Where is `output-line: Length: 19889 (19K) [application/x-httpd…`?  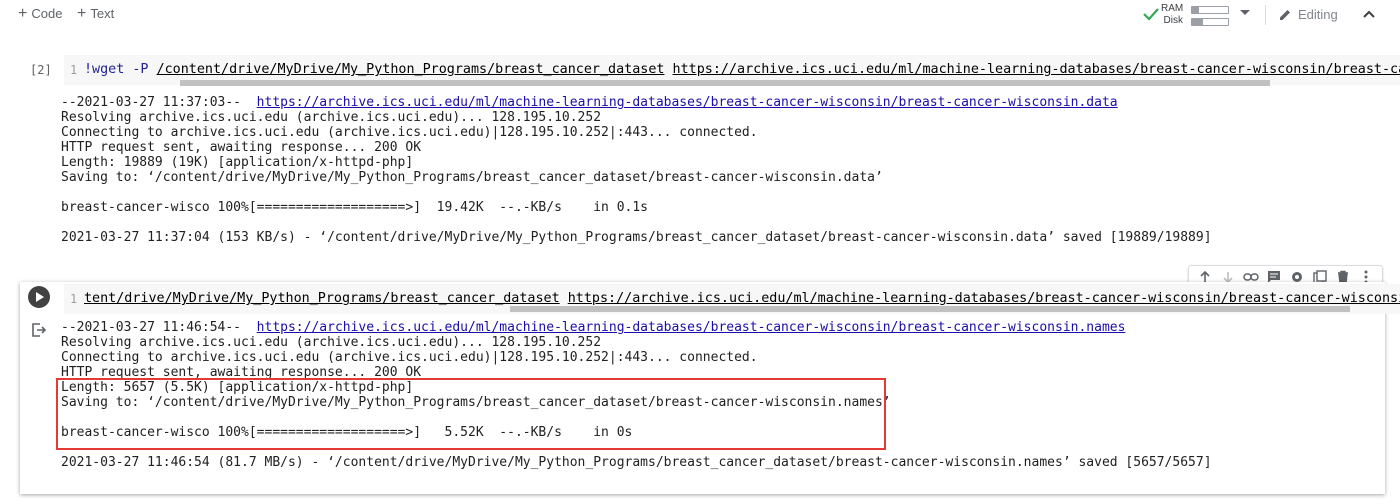
output-line: Length: 19889 (19K) [application/x-httpd… is located at coordinates (237, 162).